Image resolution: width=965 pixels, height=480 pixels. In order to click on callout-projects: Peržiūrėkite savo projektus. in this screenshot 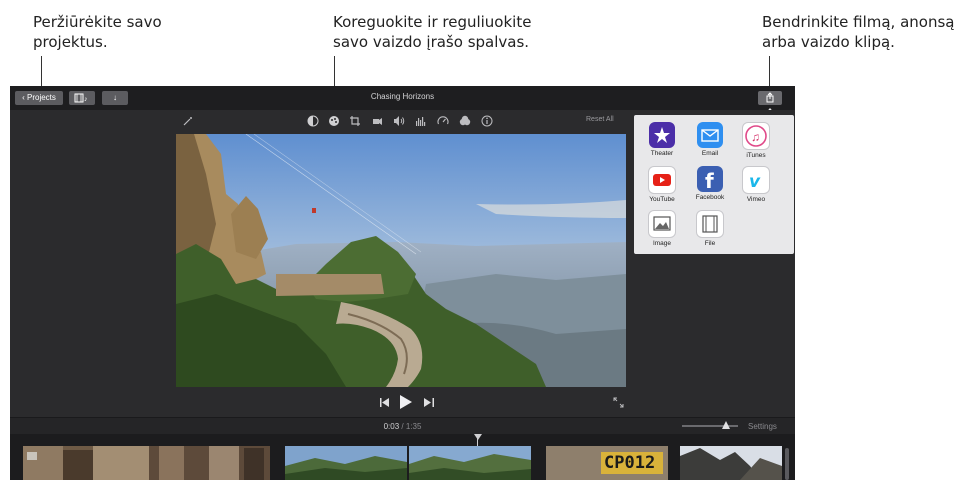, I will do `click(97, 32)`.